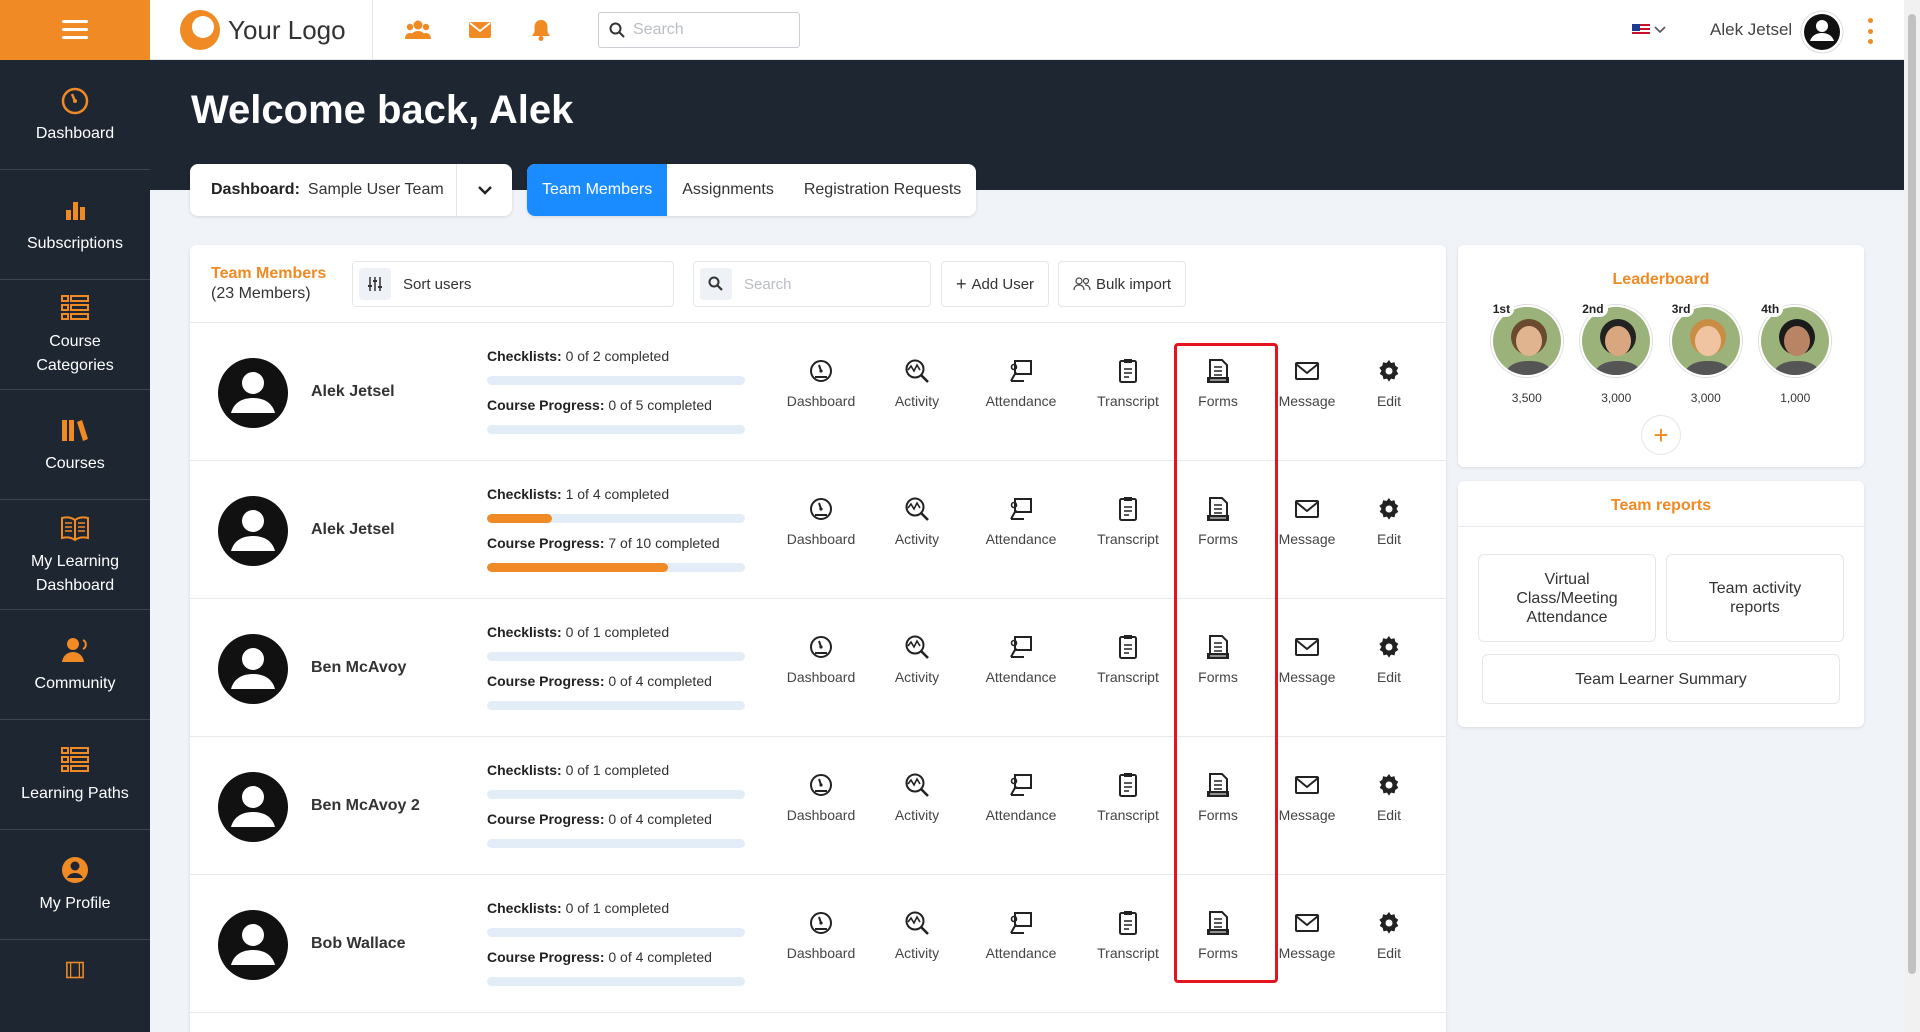 The height and width of the screenshot is (1032, 1920). What do you see at coordinates (1616, 353) in the screenshot?
I see `leaderboard-entry: 2nd 3,000` at bounding box center [1616, 353].